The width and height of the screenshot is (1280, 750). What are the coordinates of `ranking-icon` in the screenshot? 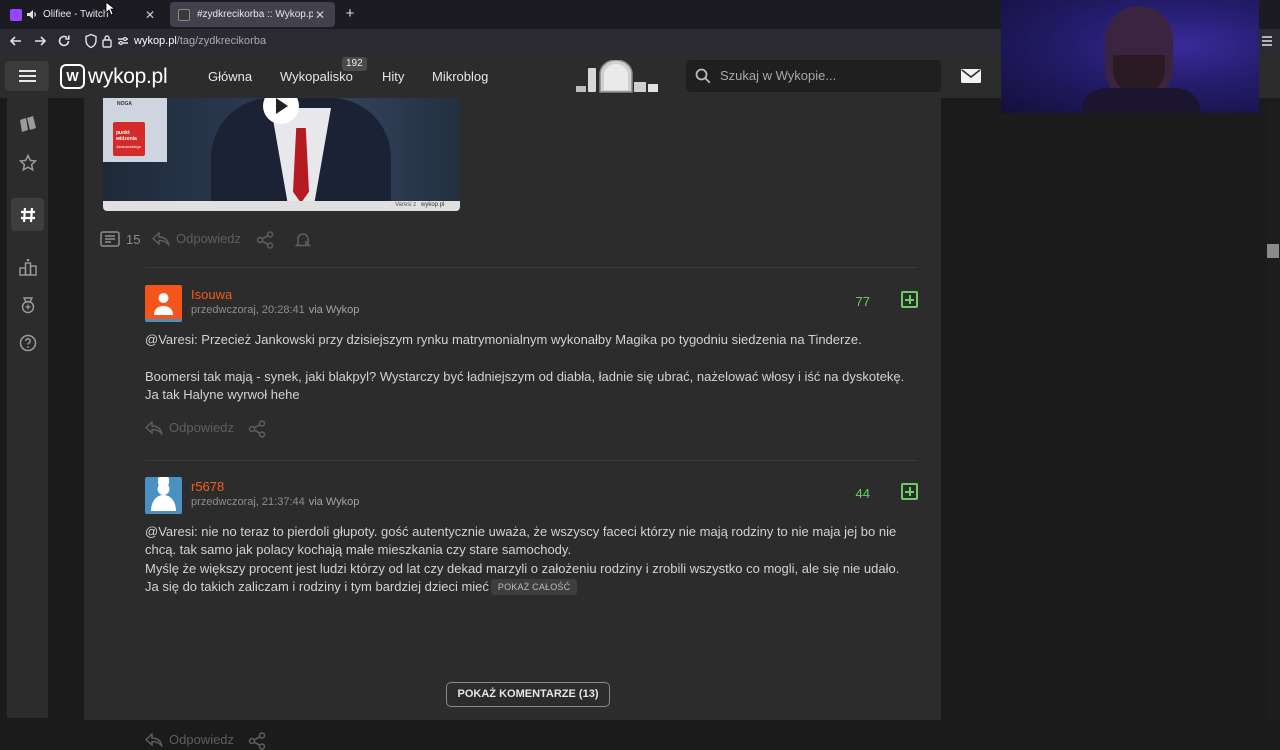 It's located at (27, 266).